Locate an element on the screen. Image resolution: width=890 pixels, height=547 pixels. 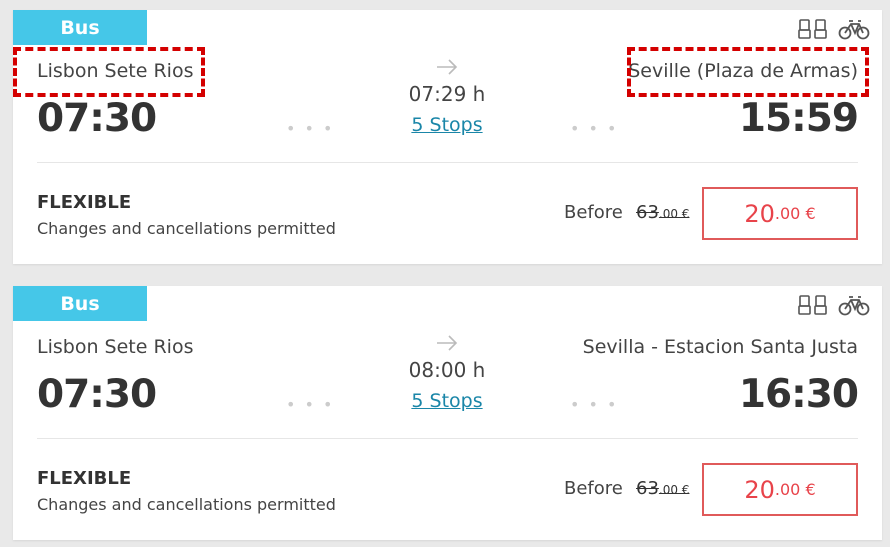
destination-station: Seville (Plaza de Armas) is located at coordinates (743, 71).